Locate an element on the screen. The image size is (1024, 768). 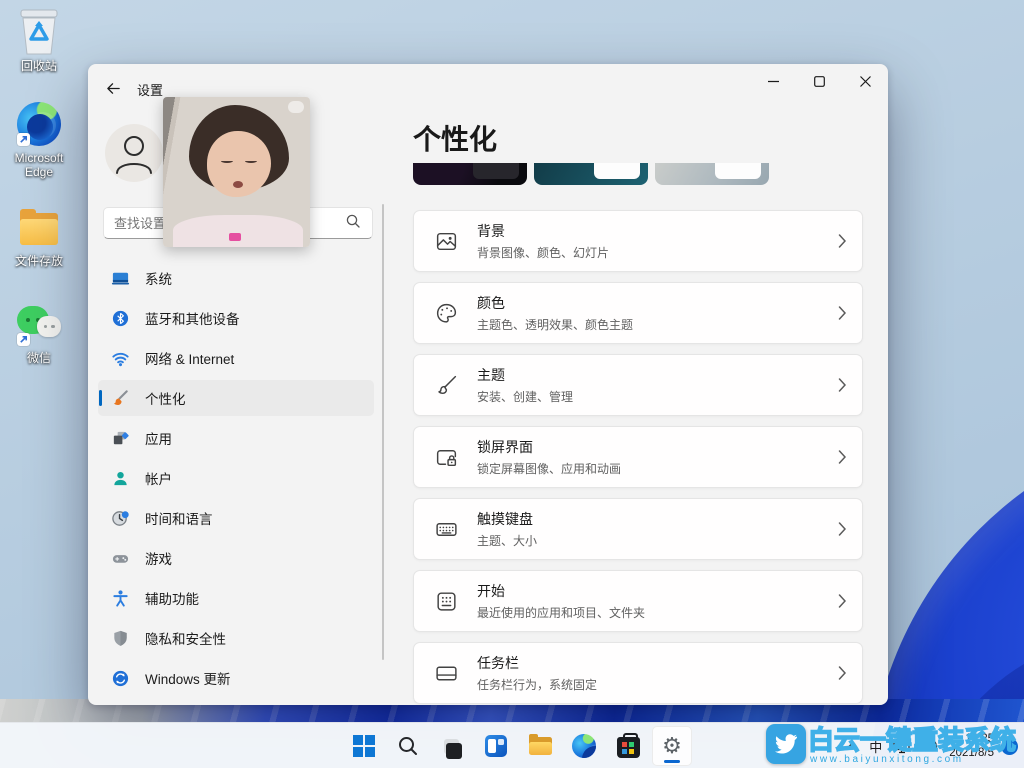
notification-badge: 1 is located at coordinates (1009, 746).